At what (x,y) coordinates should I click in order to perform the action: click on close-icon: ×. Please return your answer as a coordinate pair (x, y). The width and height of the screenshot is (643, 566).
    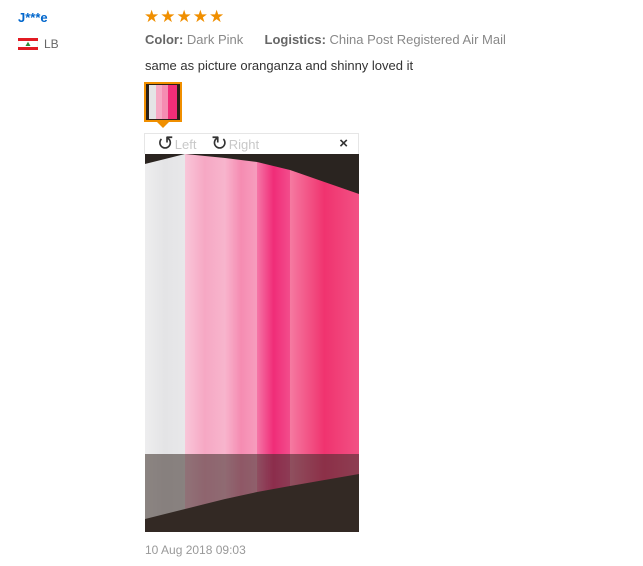
    Looking at the image, I should click on (343, 143).